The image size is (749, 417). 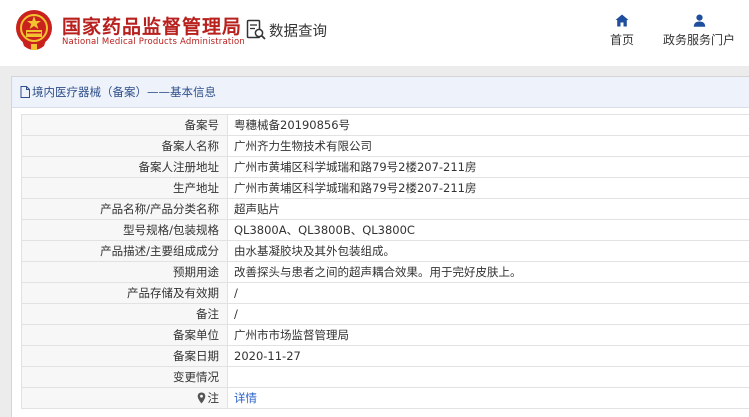 I want to click on row-key: 预期用途, so click(x=124, y=272).